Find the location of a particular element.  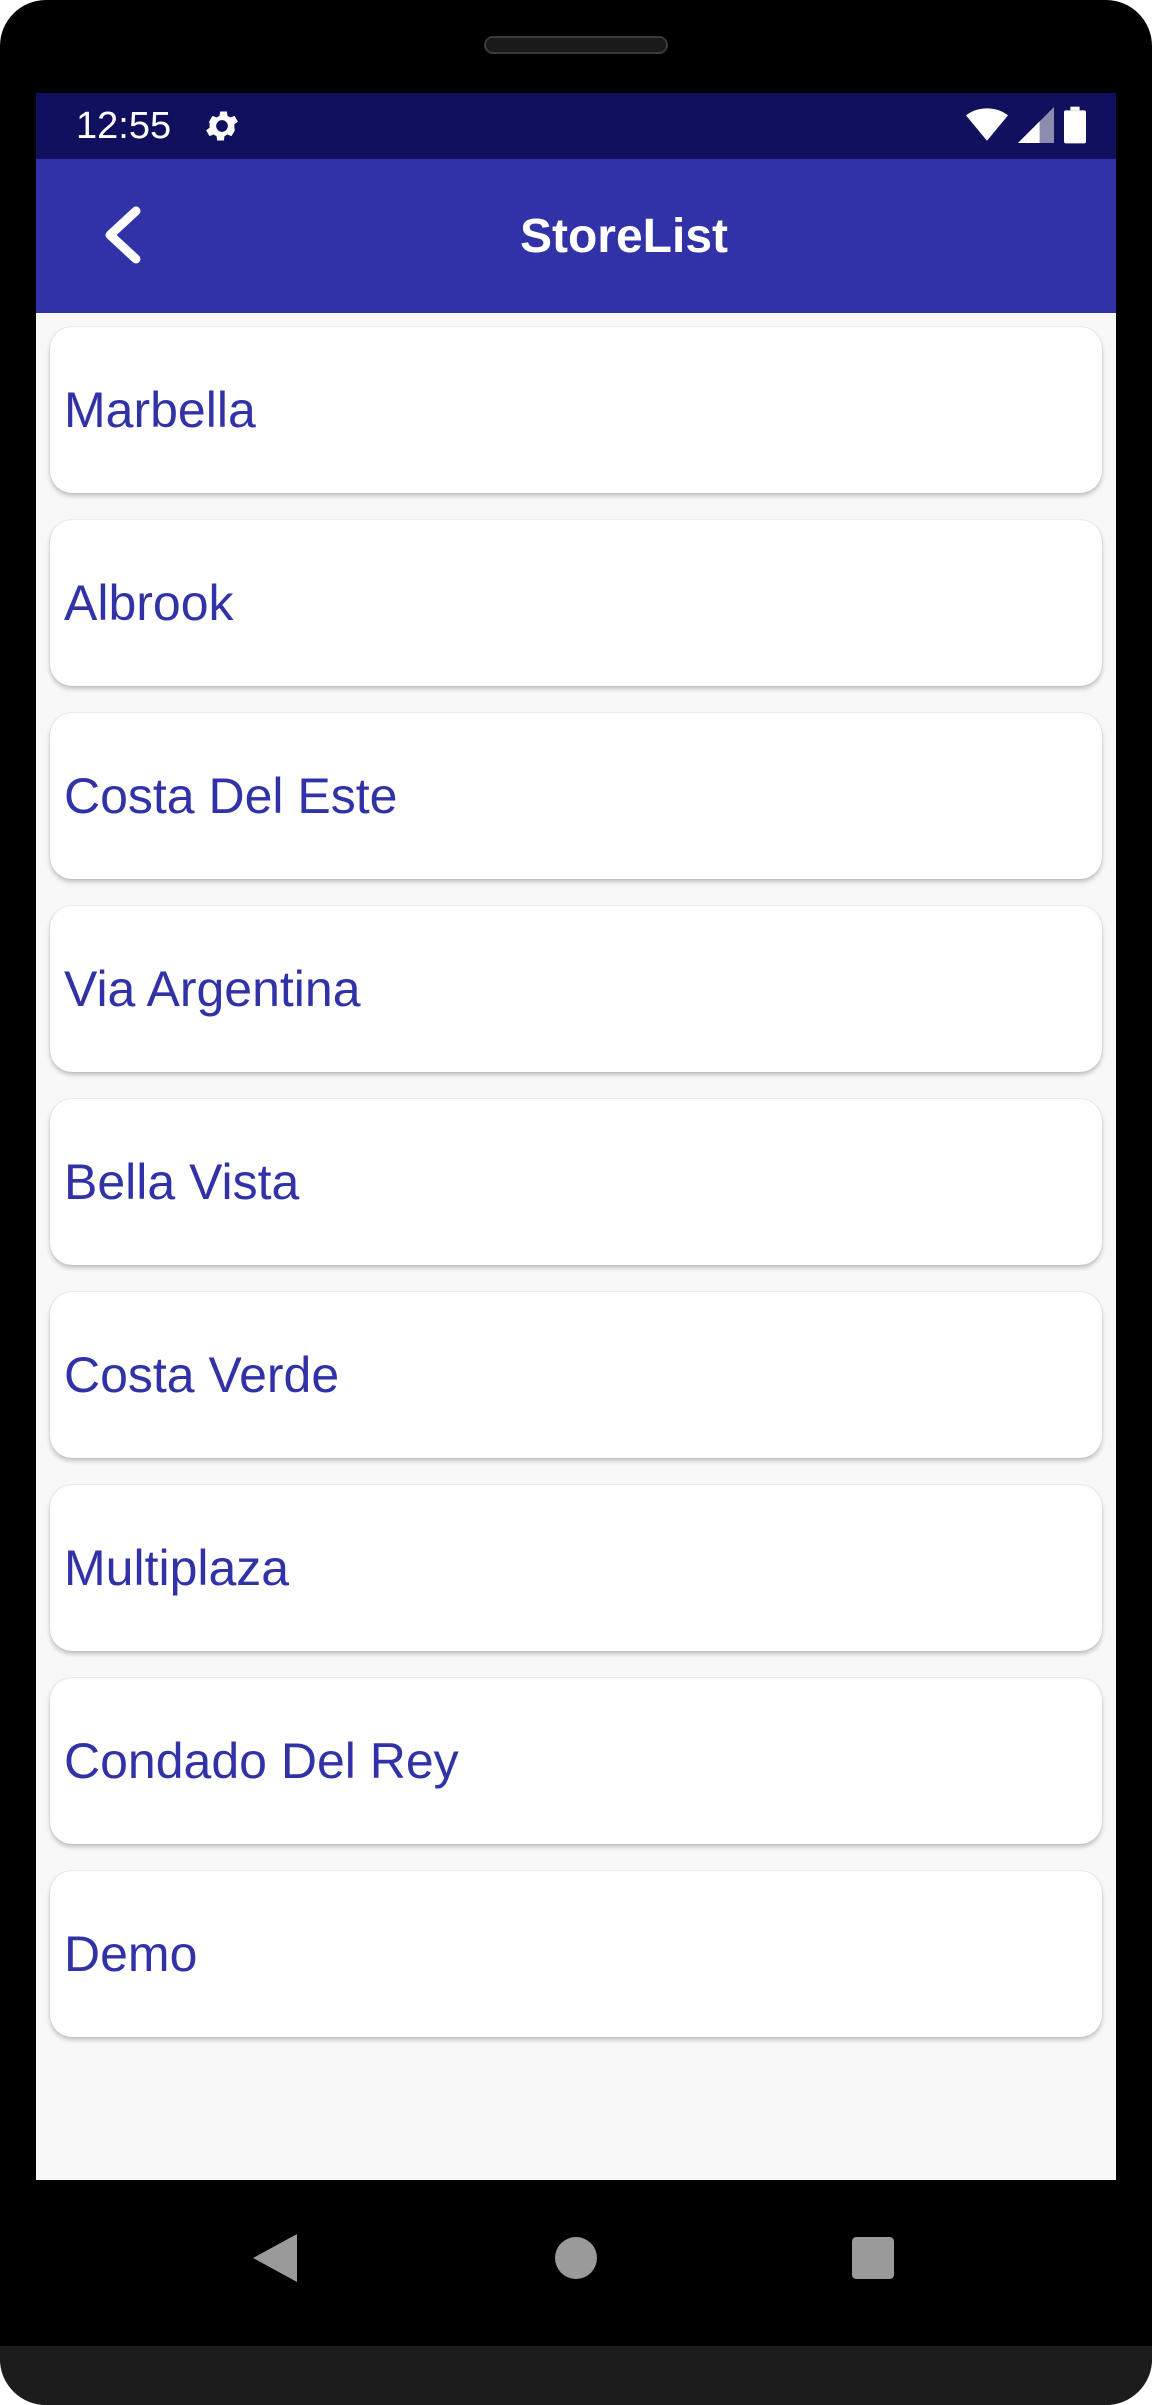

nav-recents-button is located at coordinates (873, 2260).